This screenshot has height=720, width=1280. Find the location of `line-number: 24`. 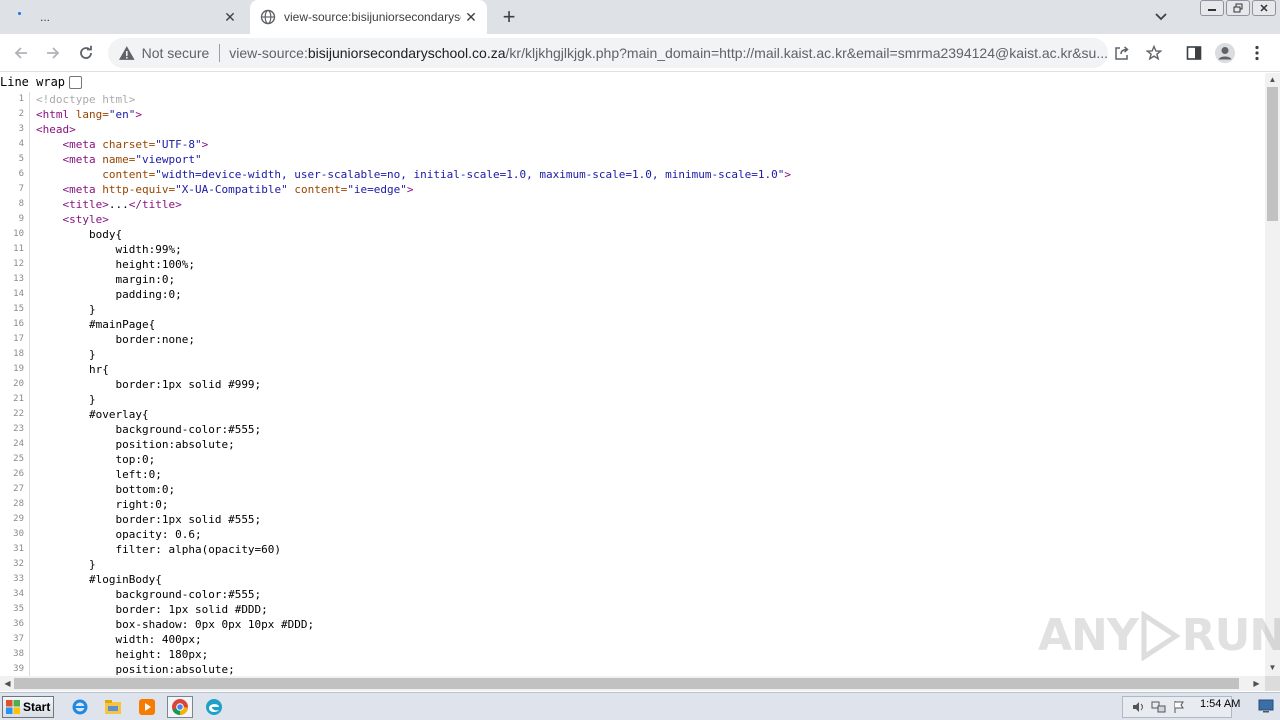

line-number: 24 is located at coordinates (15, 444).